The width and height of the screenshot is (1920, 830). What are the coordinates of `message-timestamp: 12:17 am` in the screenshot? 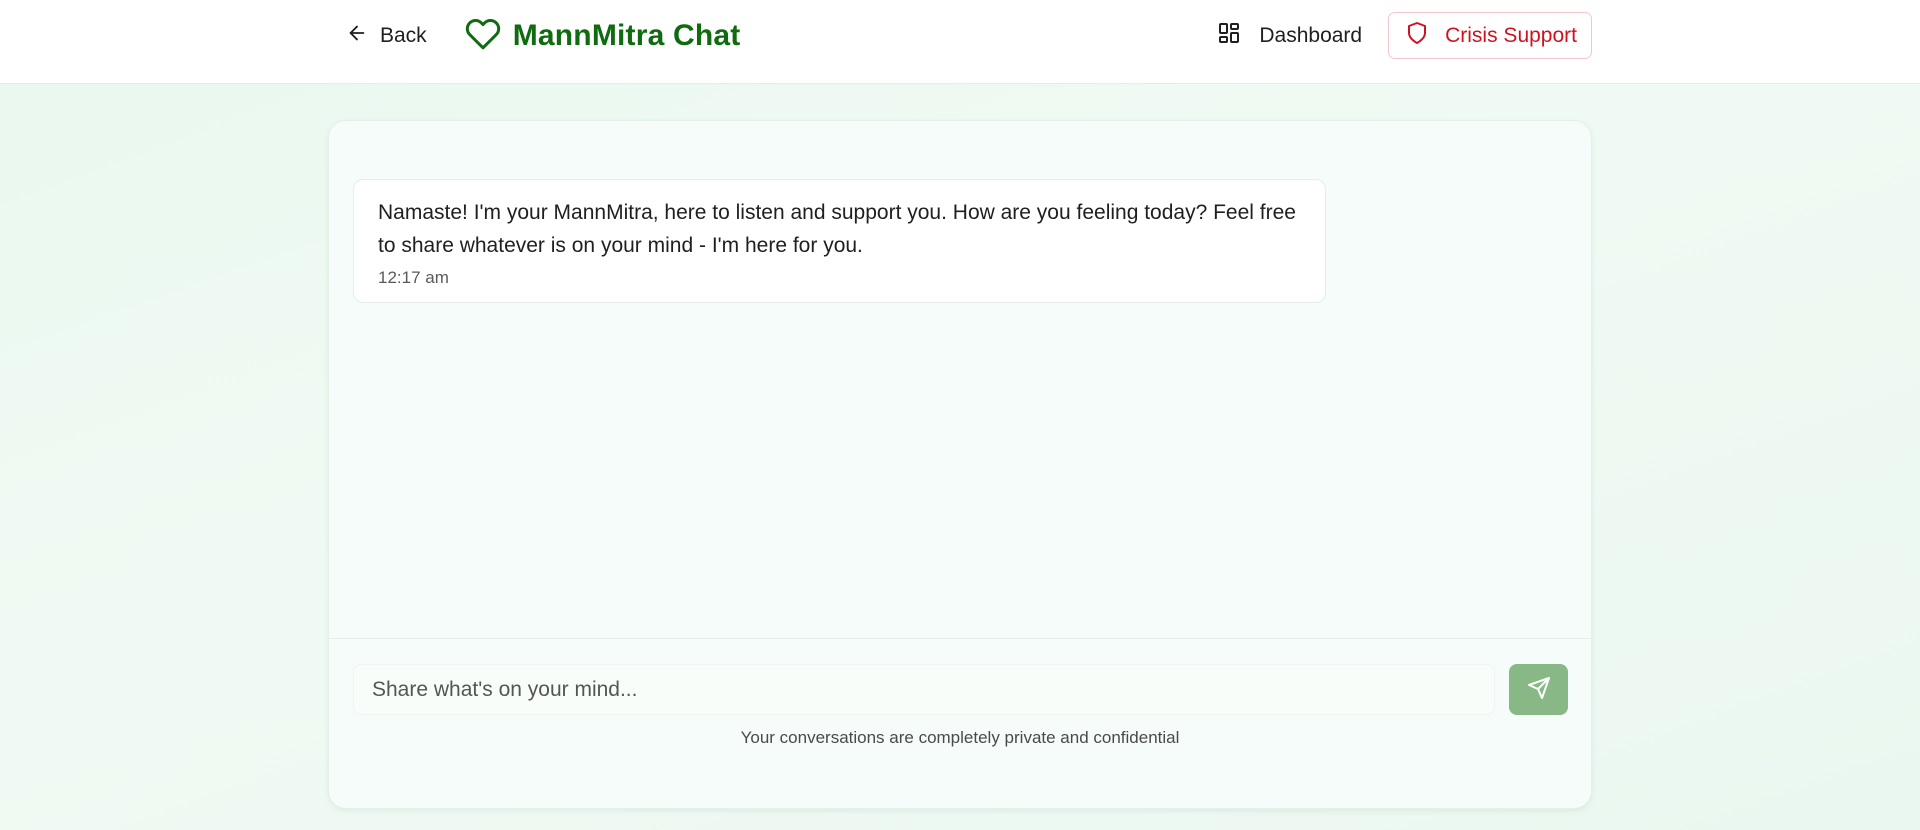 It's located at (413, 277).